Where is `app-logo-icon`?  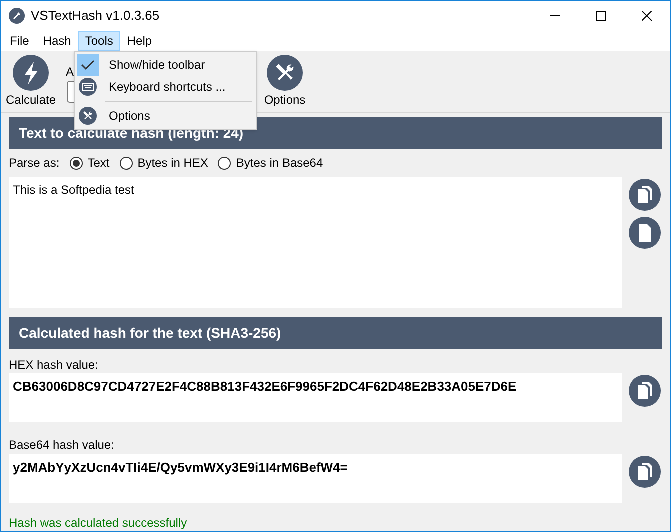 app-logo-icon is located at coordinates (17, 16).